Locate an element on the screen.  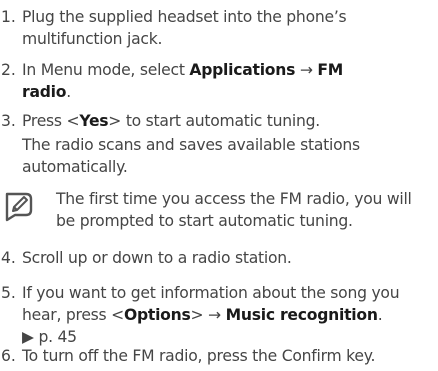
menu-item-applications: Applications is located at coordinates (242, 70).